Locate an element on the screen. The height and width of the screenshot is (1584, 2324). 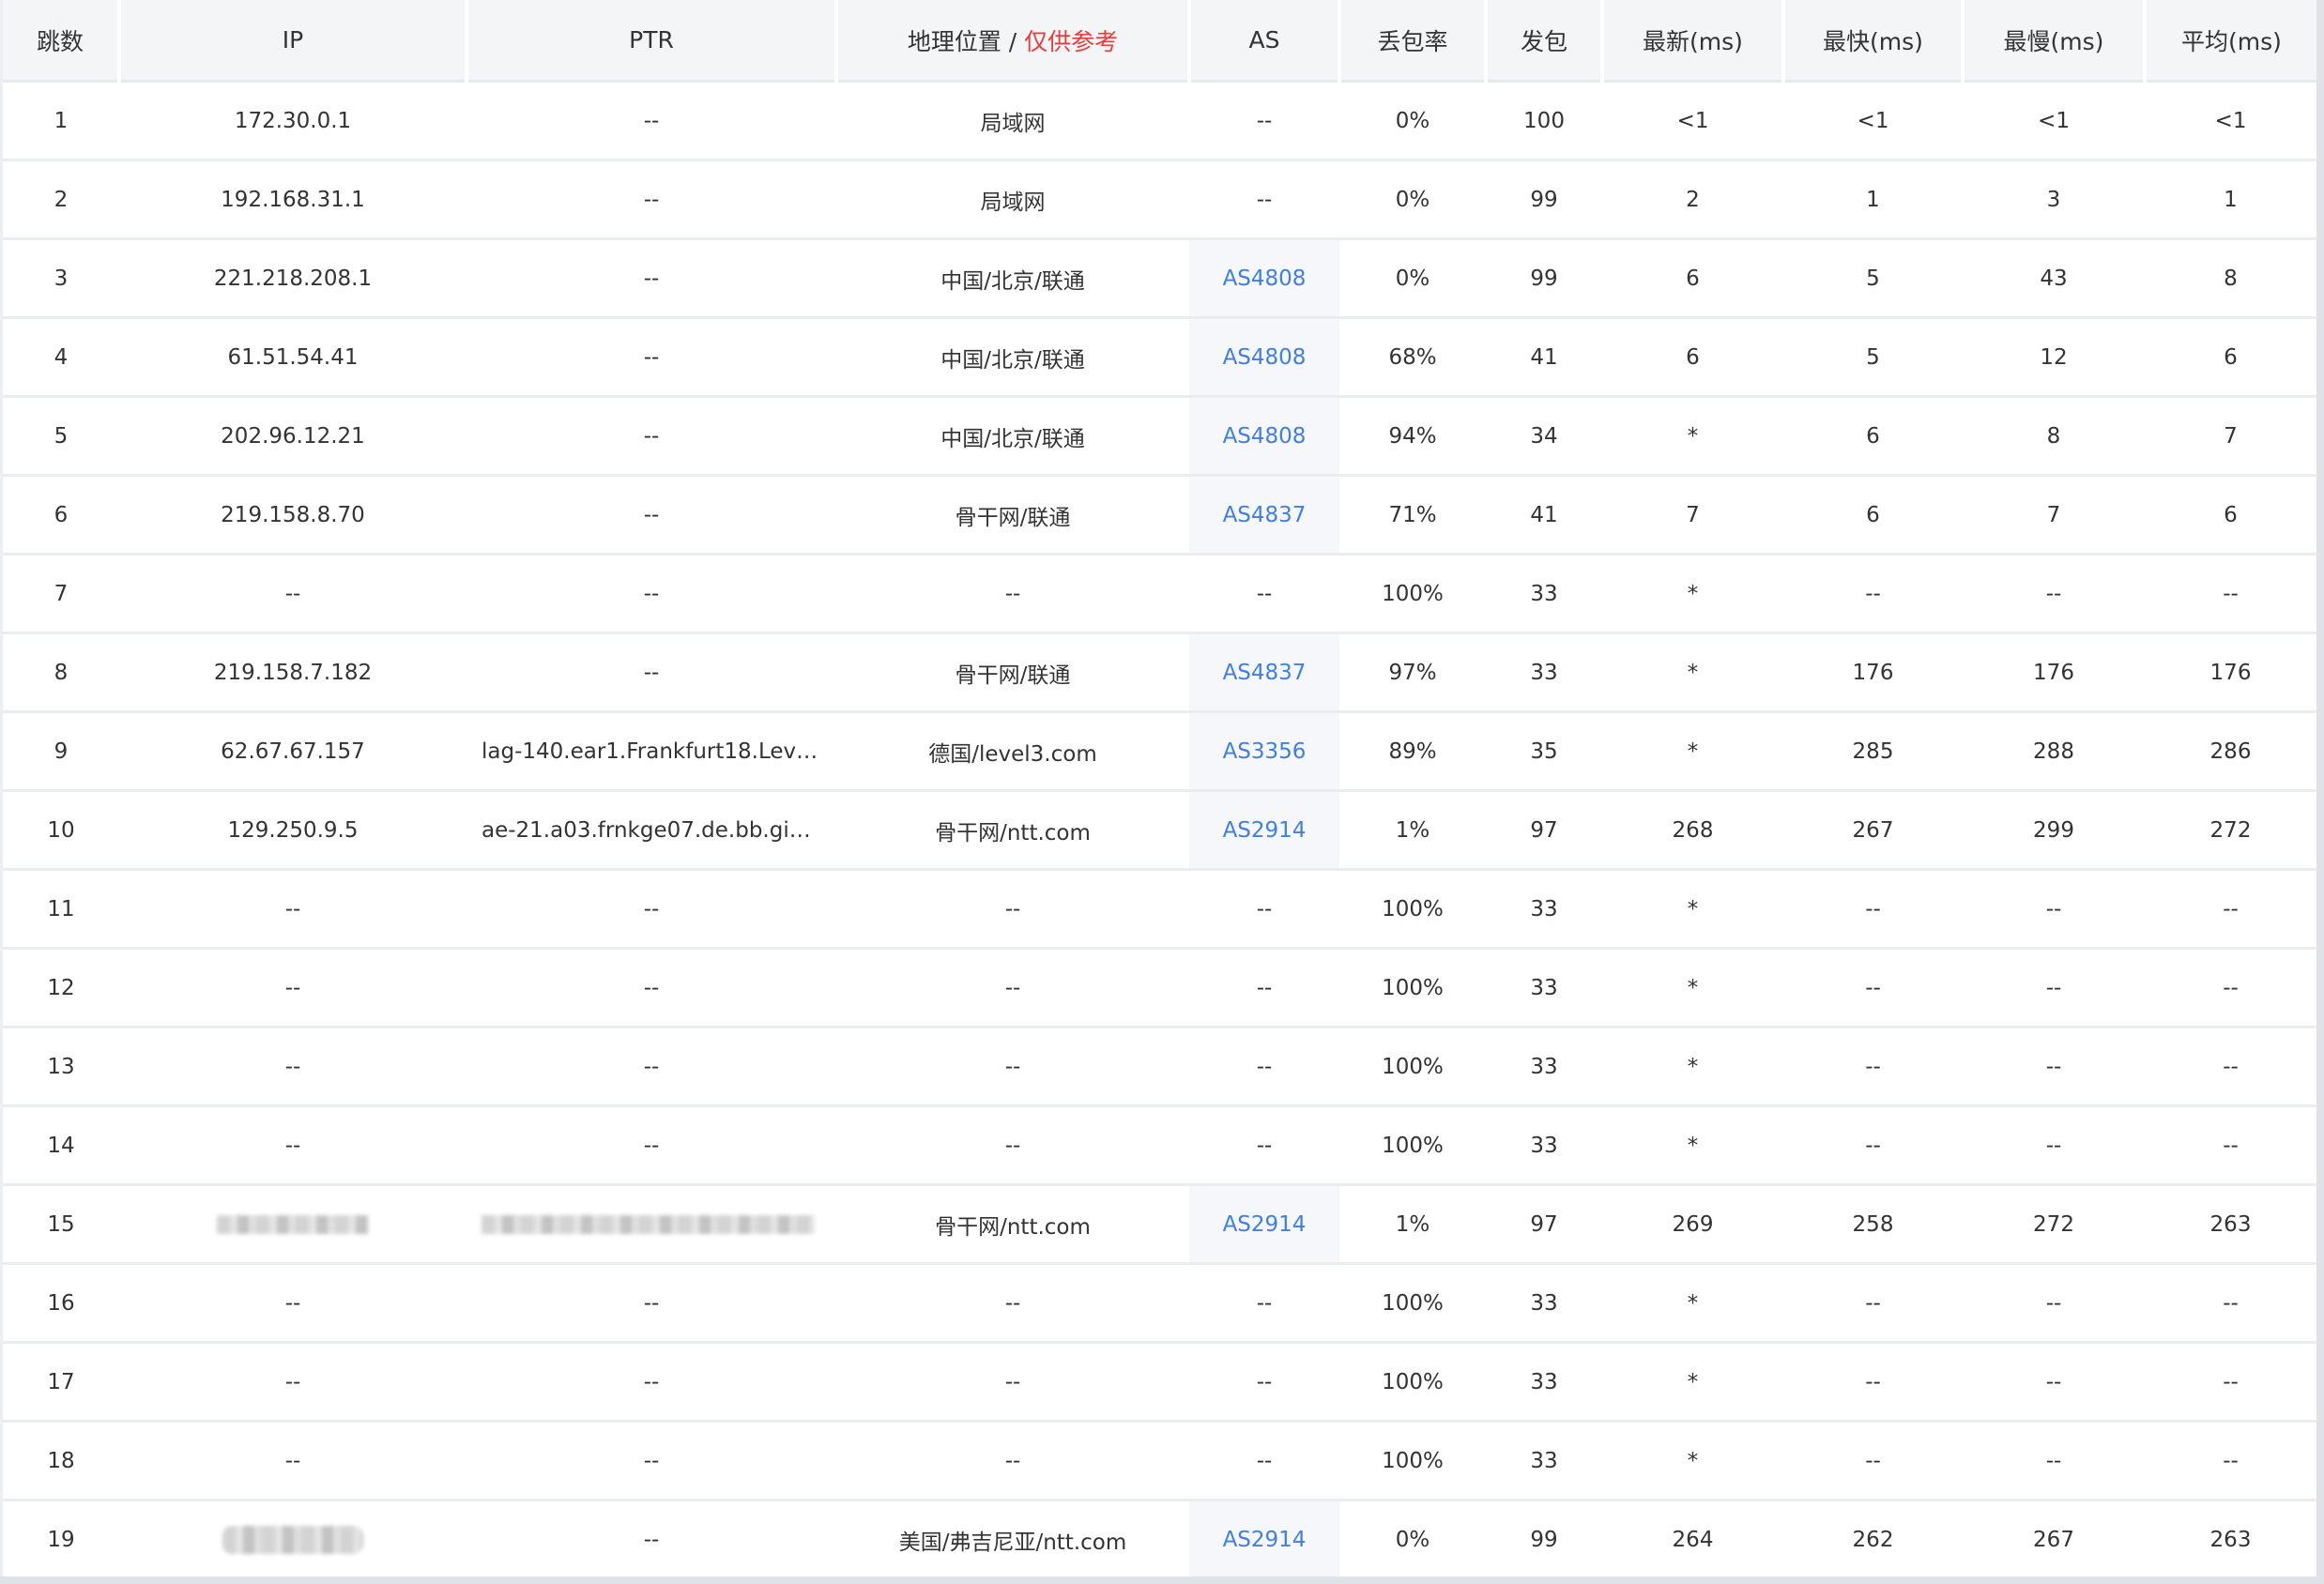
cell-as: AS4808 is located at coordinates (1264, 437).